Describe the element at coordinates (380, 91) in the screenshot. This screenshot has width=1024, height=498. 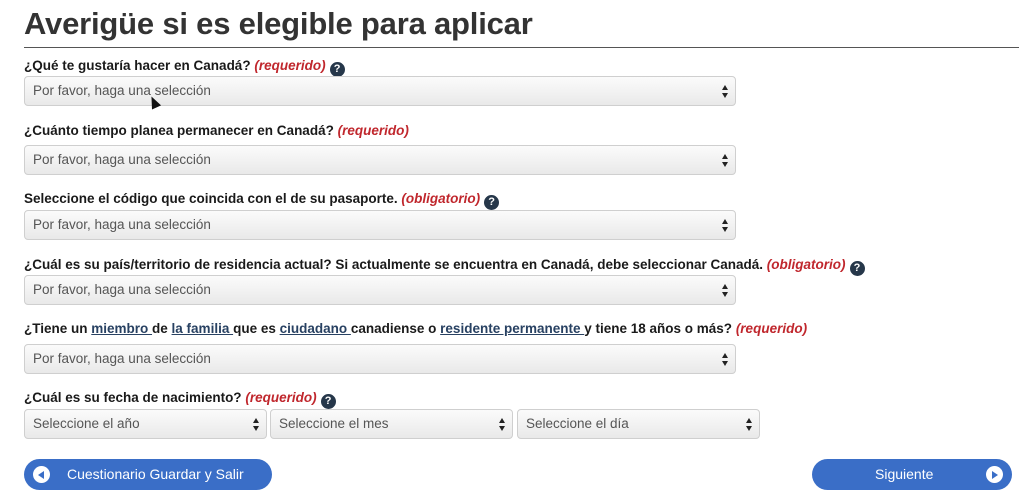
I see `activity-select: Por favor, haga una selección` at that location.